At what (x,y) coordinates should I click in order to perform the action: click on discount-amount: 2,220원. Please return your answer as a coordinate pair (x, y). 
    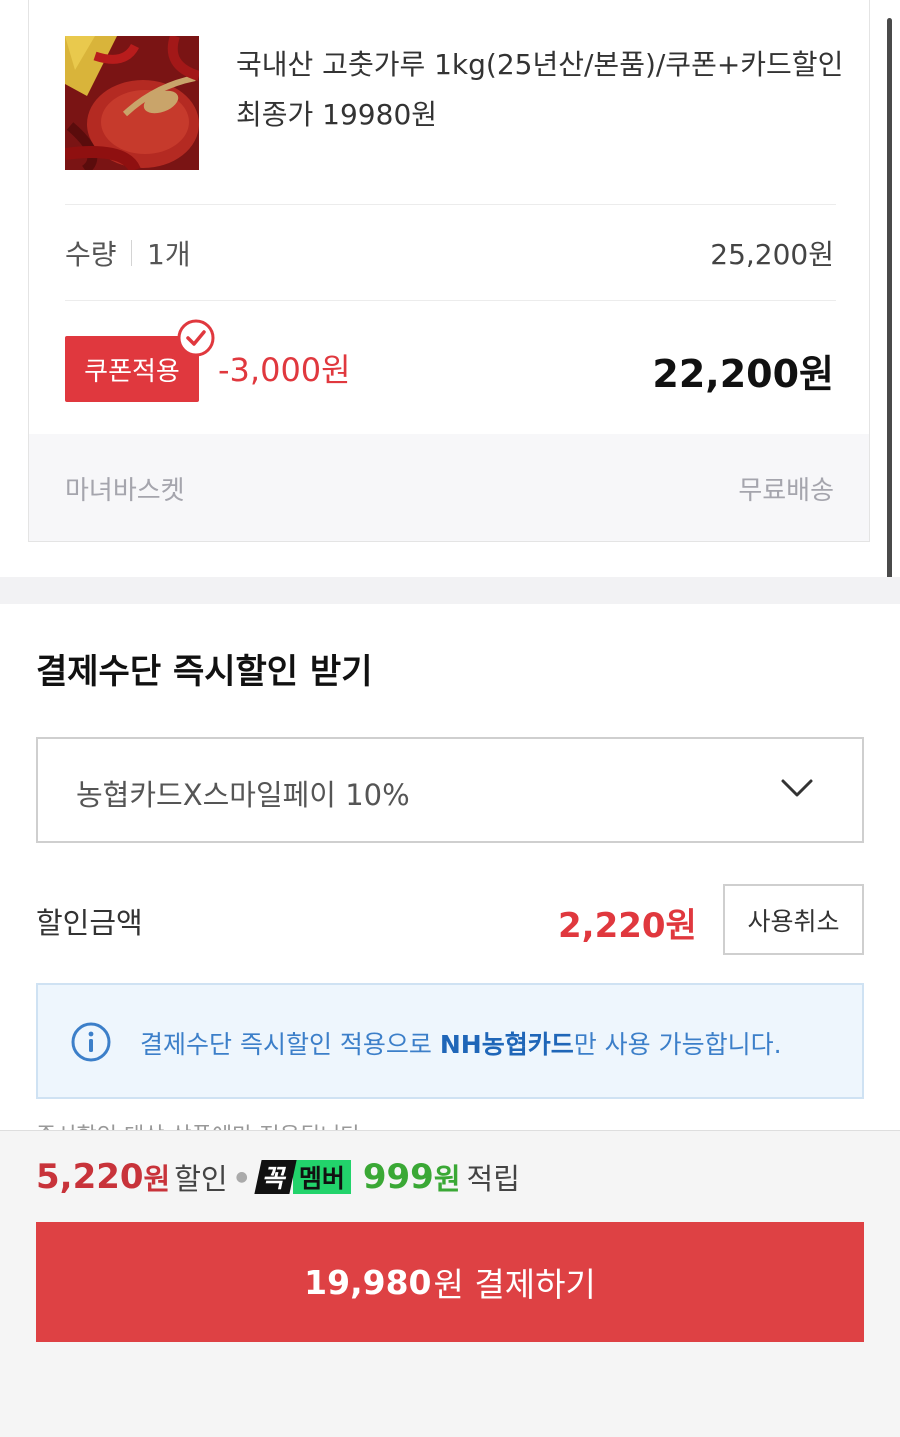
    Looking at the image, I should click on (627, 926).